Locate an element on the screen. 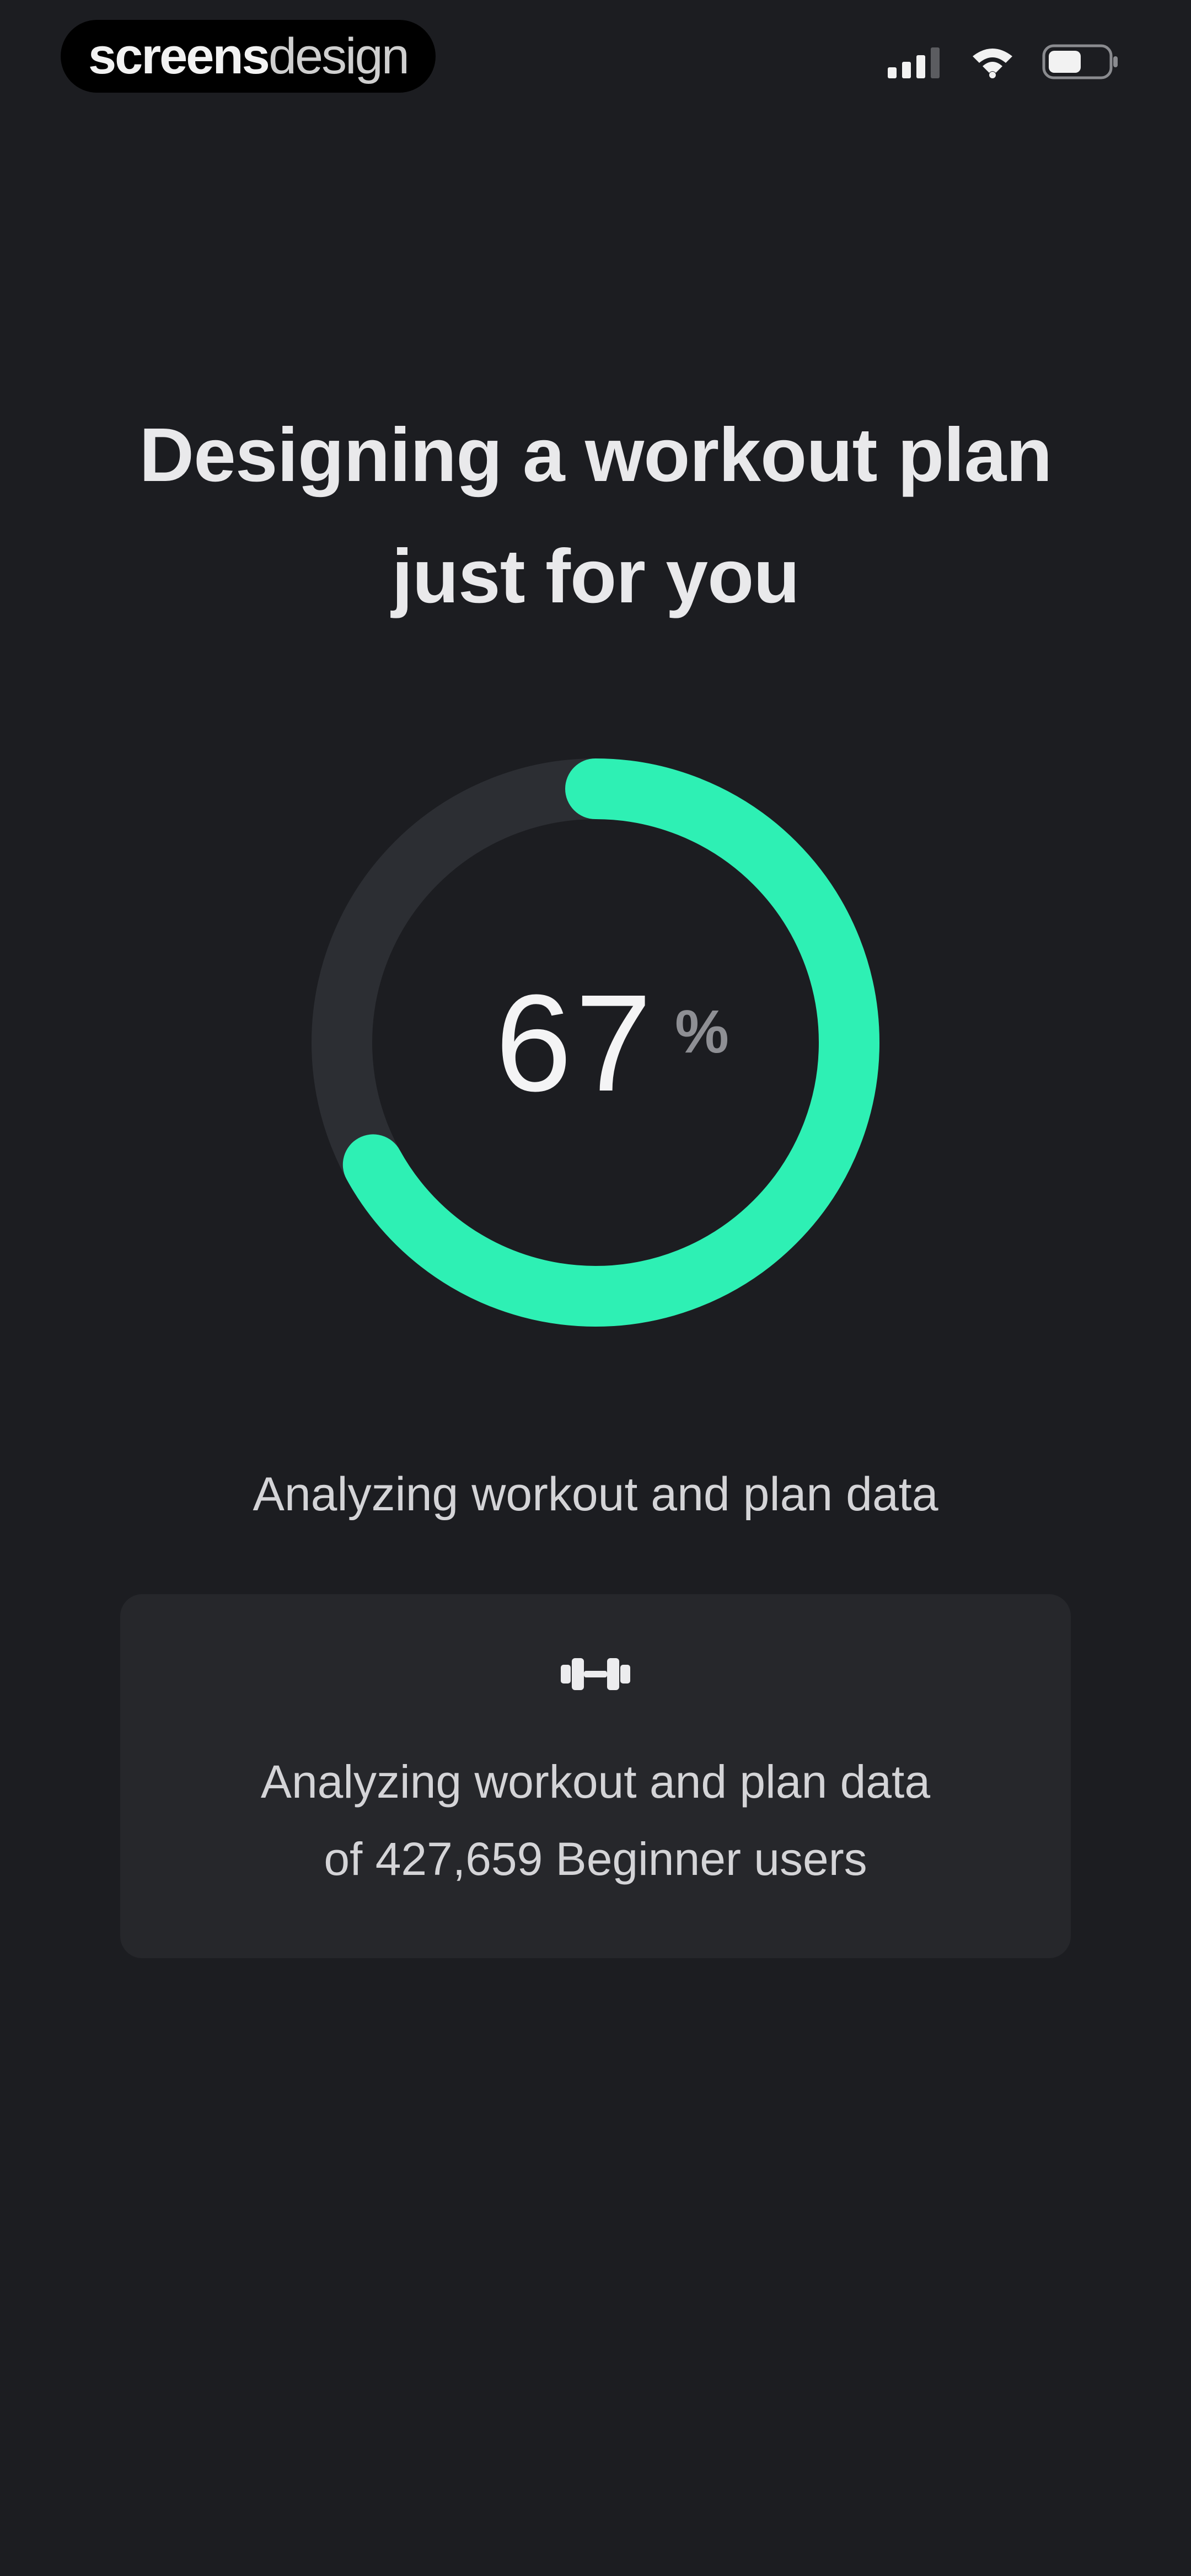 The image size is (1191, 2576). battery-icon is located at coordinates (1080, 61).